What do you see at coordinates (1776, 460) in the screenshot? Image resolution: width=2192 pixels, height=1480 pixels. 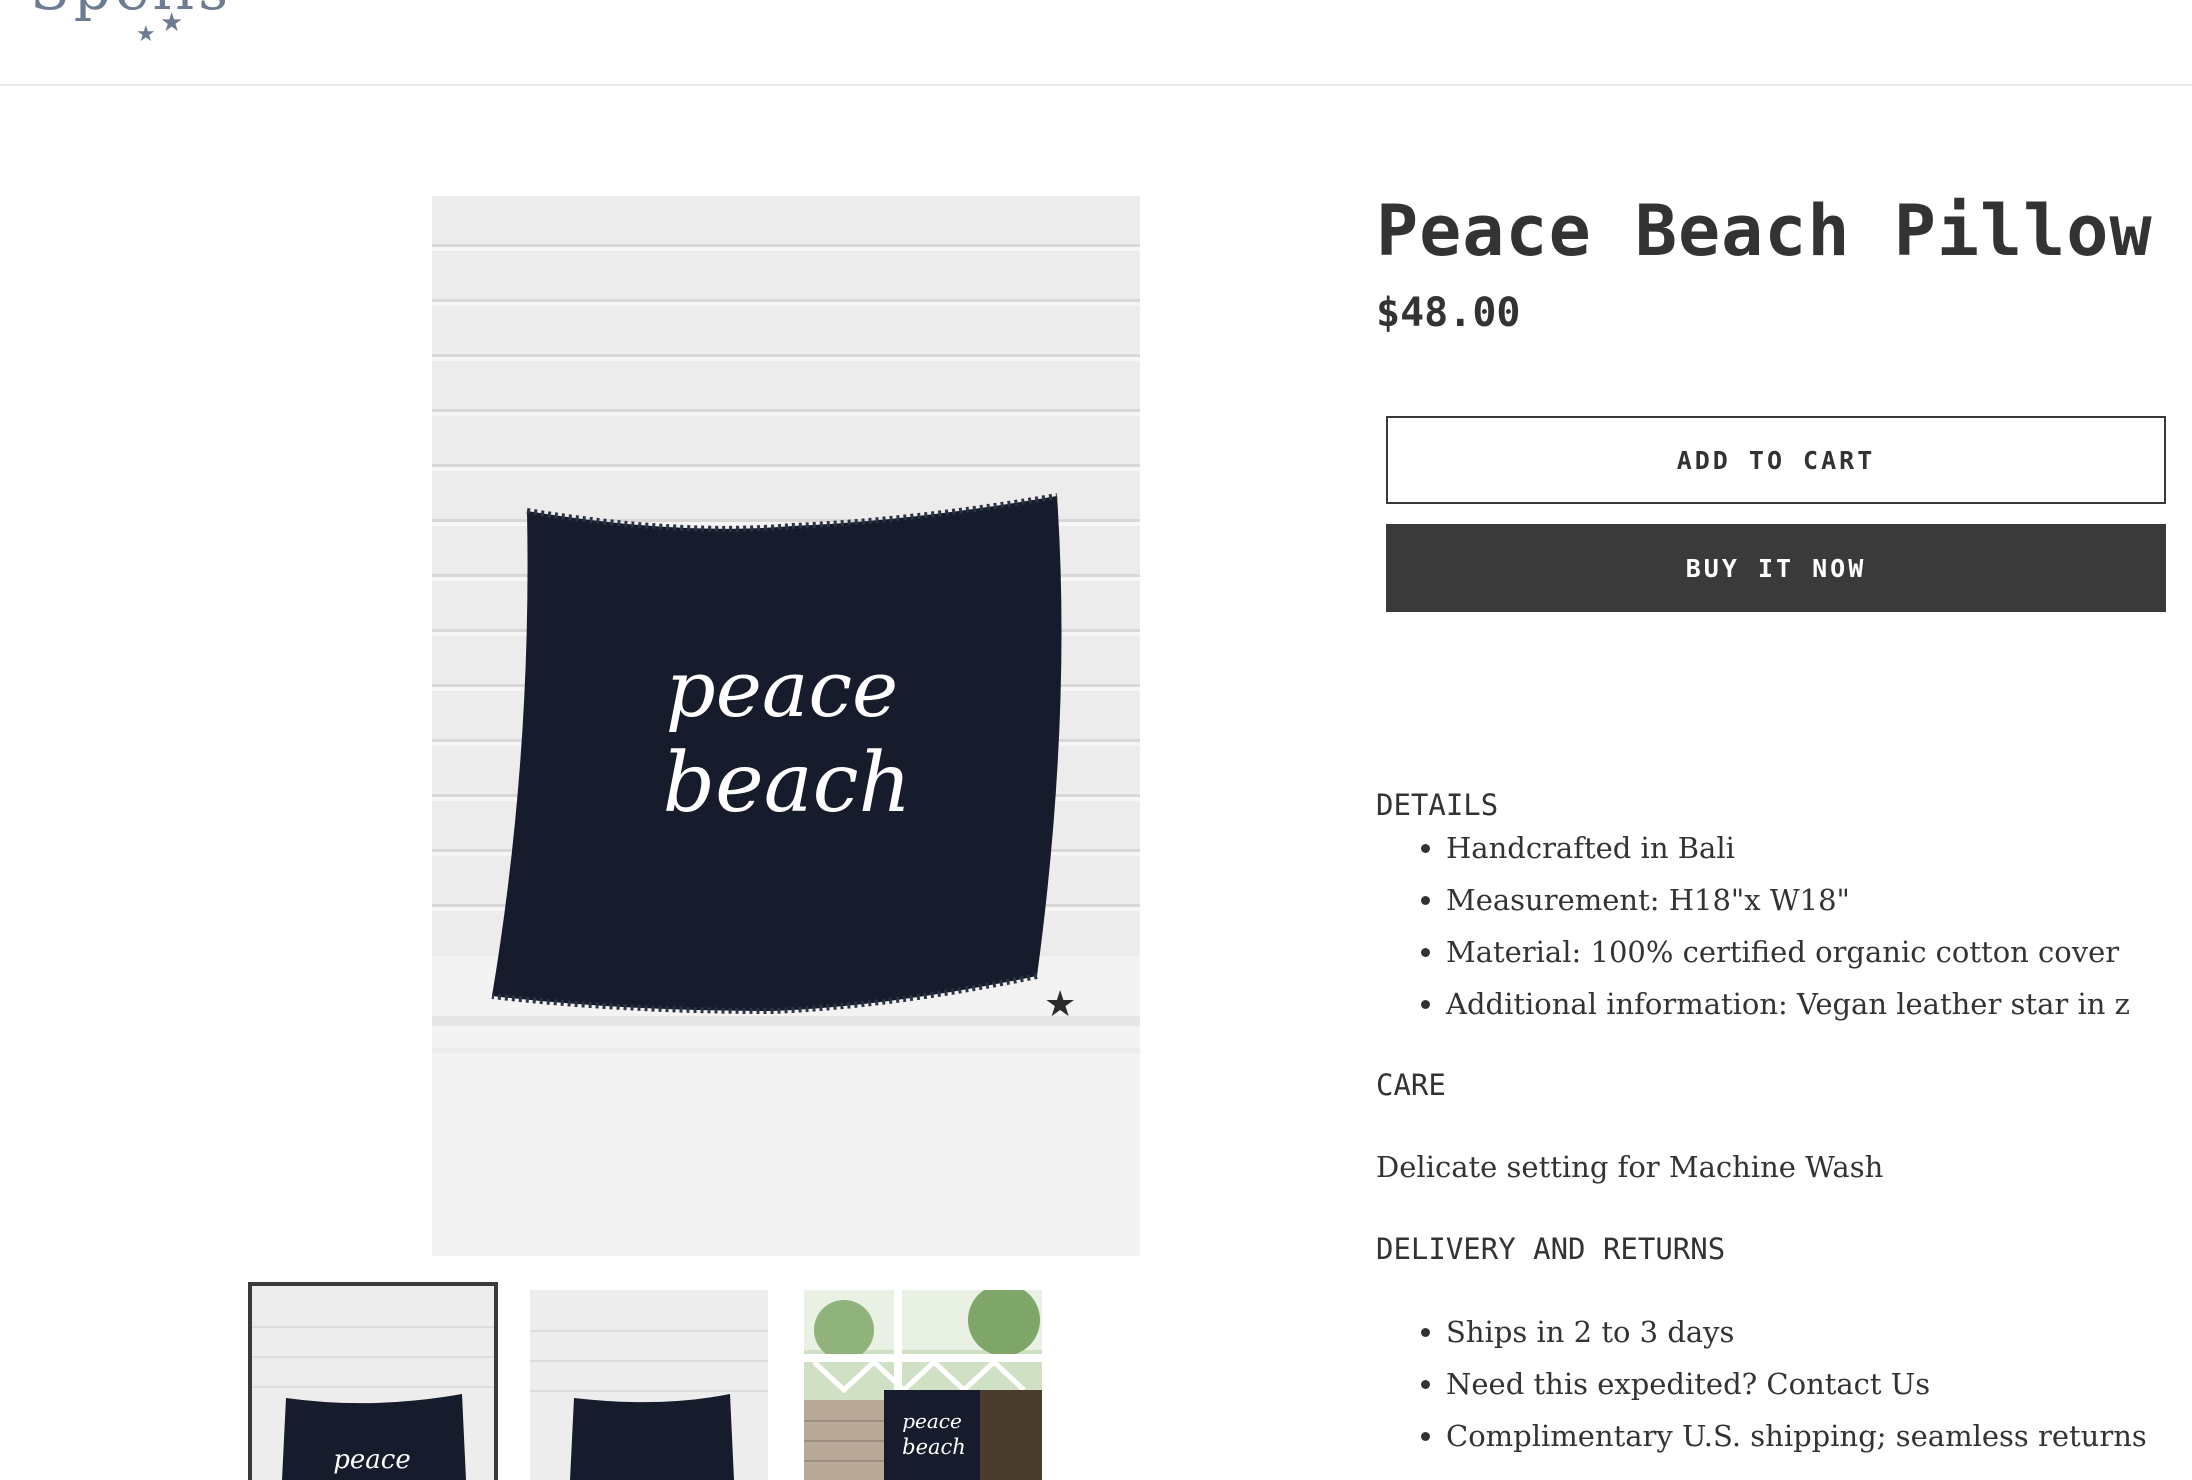 I see `add-to-cart-button: ADD TO CART` at bounding box center [1776, 460].